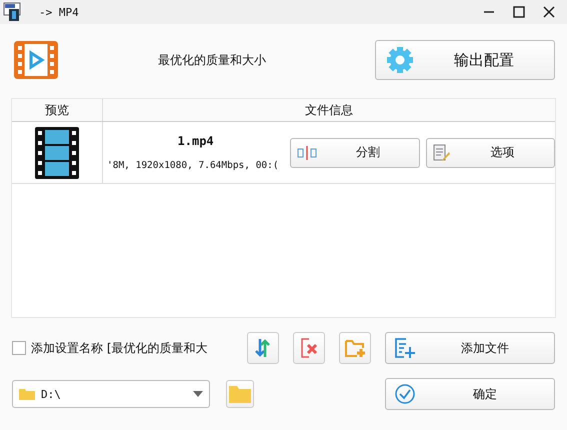 This screenshot has height=430, width=567. Describe the element at coordinates (212, 60) in the screenshot. I see `preset-name: 最优化的质量和大小` at that location.